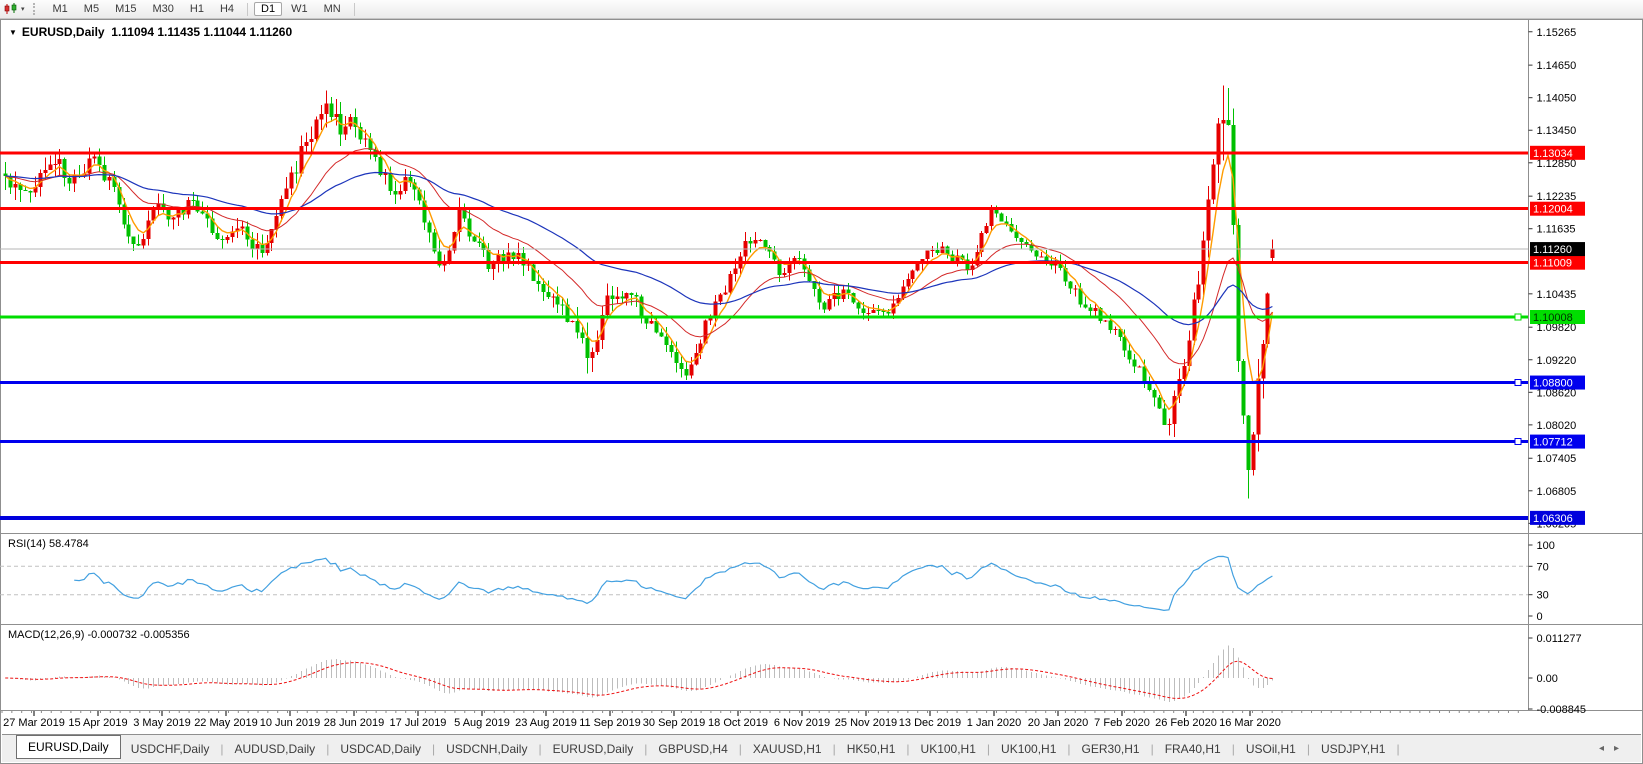 The height and width of the screenshot is (764, 1643). Describe the element at coordinates (1557, 131) in the screenshot. I see `svg-text: 1.13450` at that location.